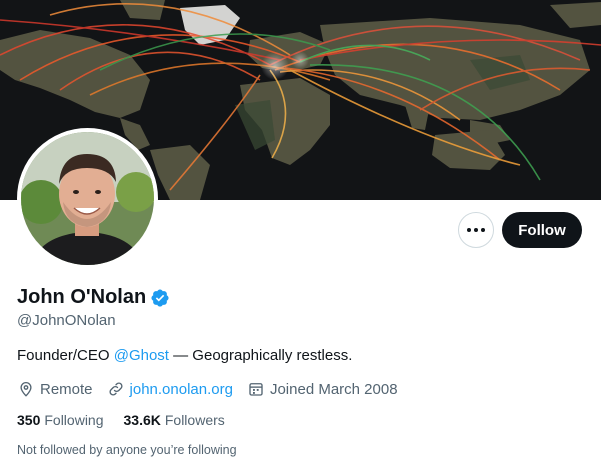 The width and height of the screenshot is (601, 472). I want to click on joined-item: Joined March 2008, so click(322, 389).